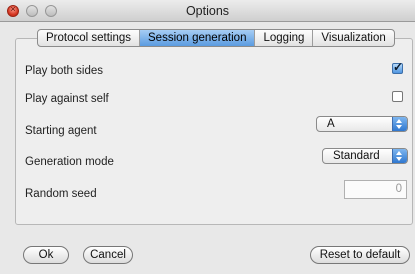 The height and width of the screenshot is (274, 415). I want to click on title-bar: × Options, so click(207, 11).